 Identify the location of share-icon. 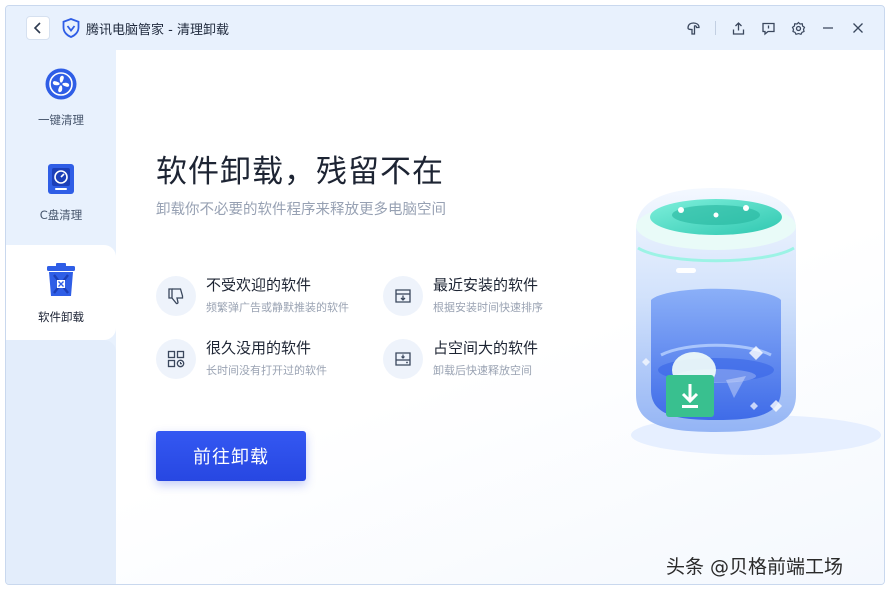
(738, 28).